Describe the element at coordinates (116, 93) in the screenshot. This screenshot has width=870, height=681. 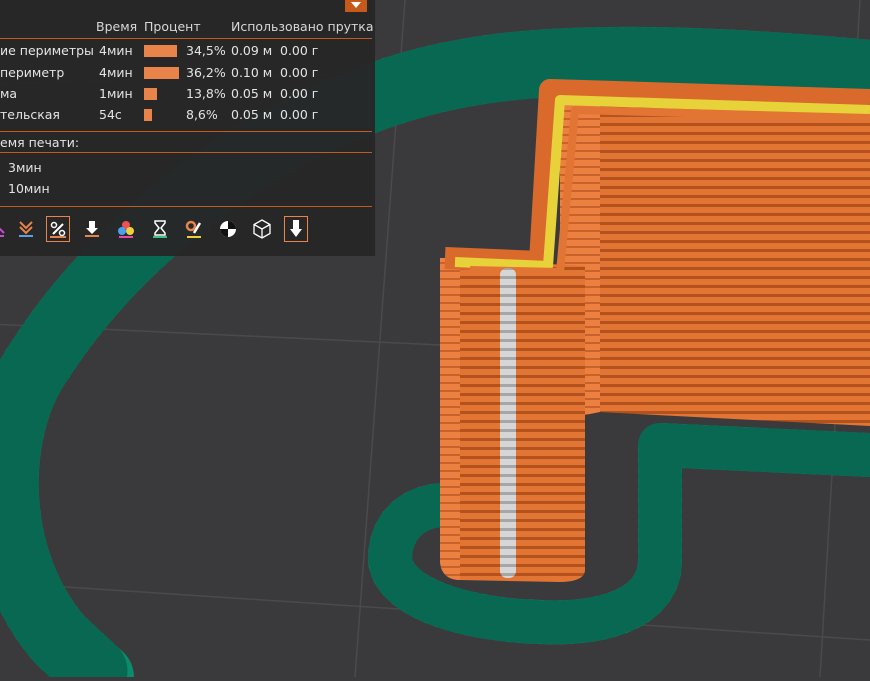
I see `feature-time: 1мин` at that location.